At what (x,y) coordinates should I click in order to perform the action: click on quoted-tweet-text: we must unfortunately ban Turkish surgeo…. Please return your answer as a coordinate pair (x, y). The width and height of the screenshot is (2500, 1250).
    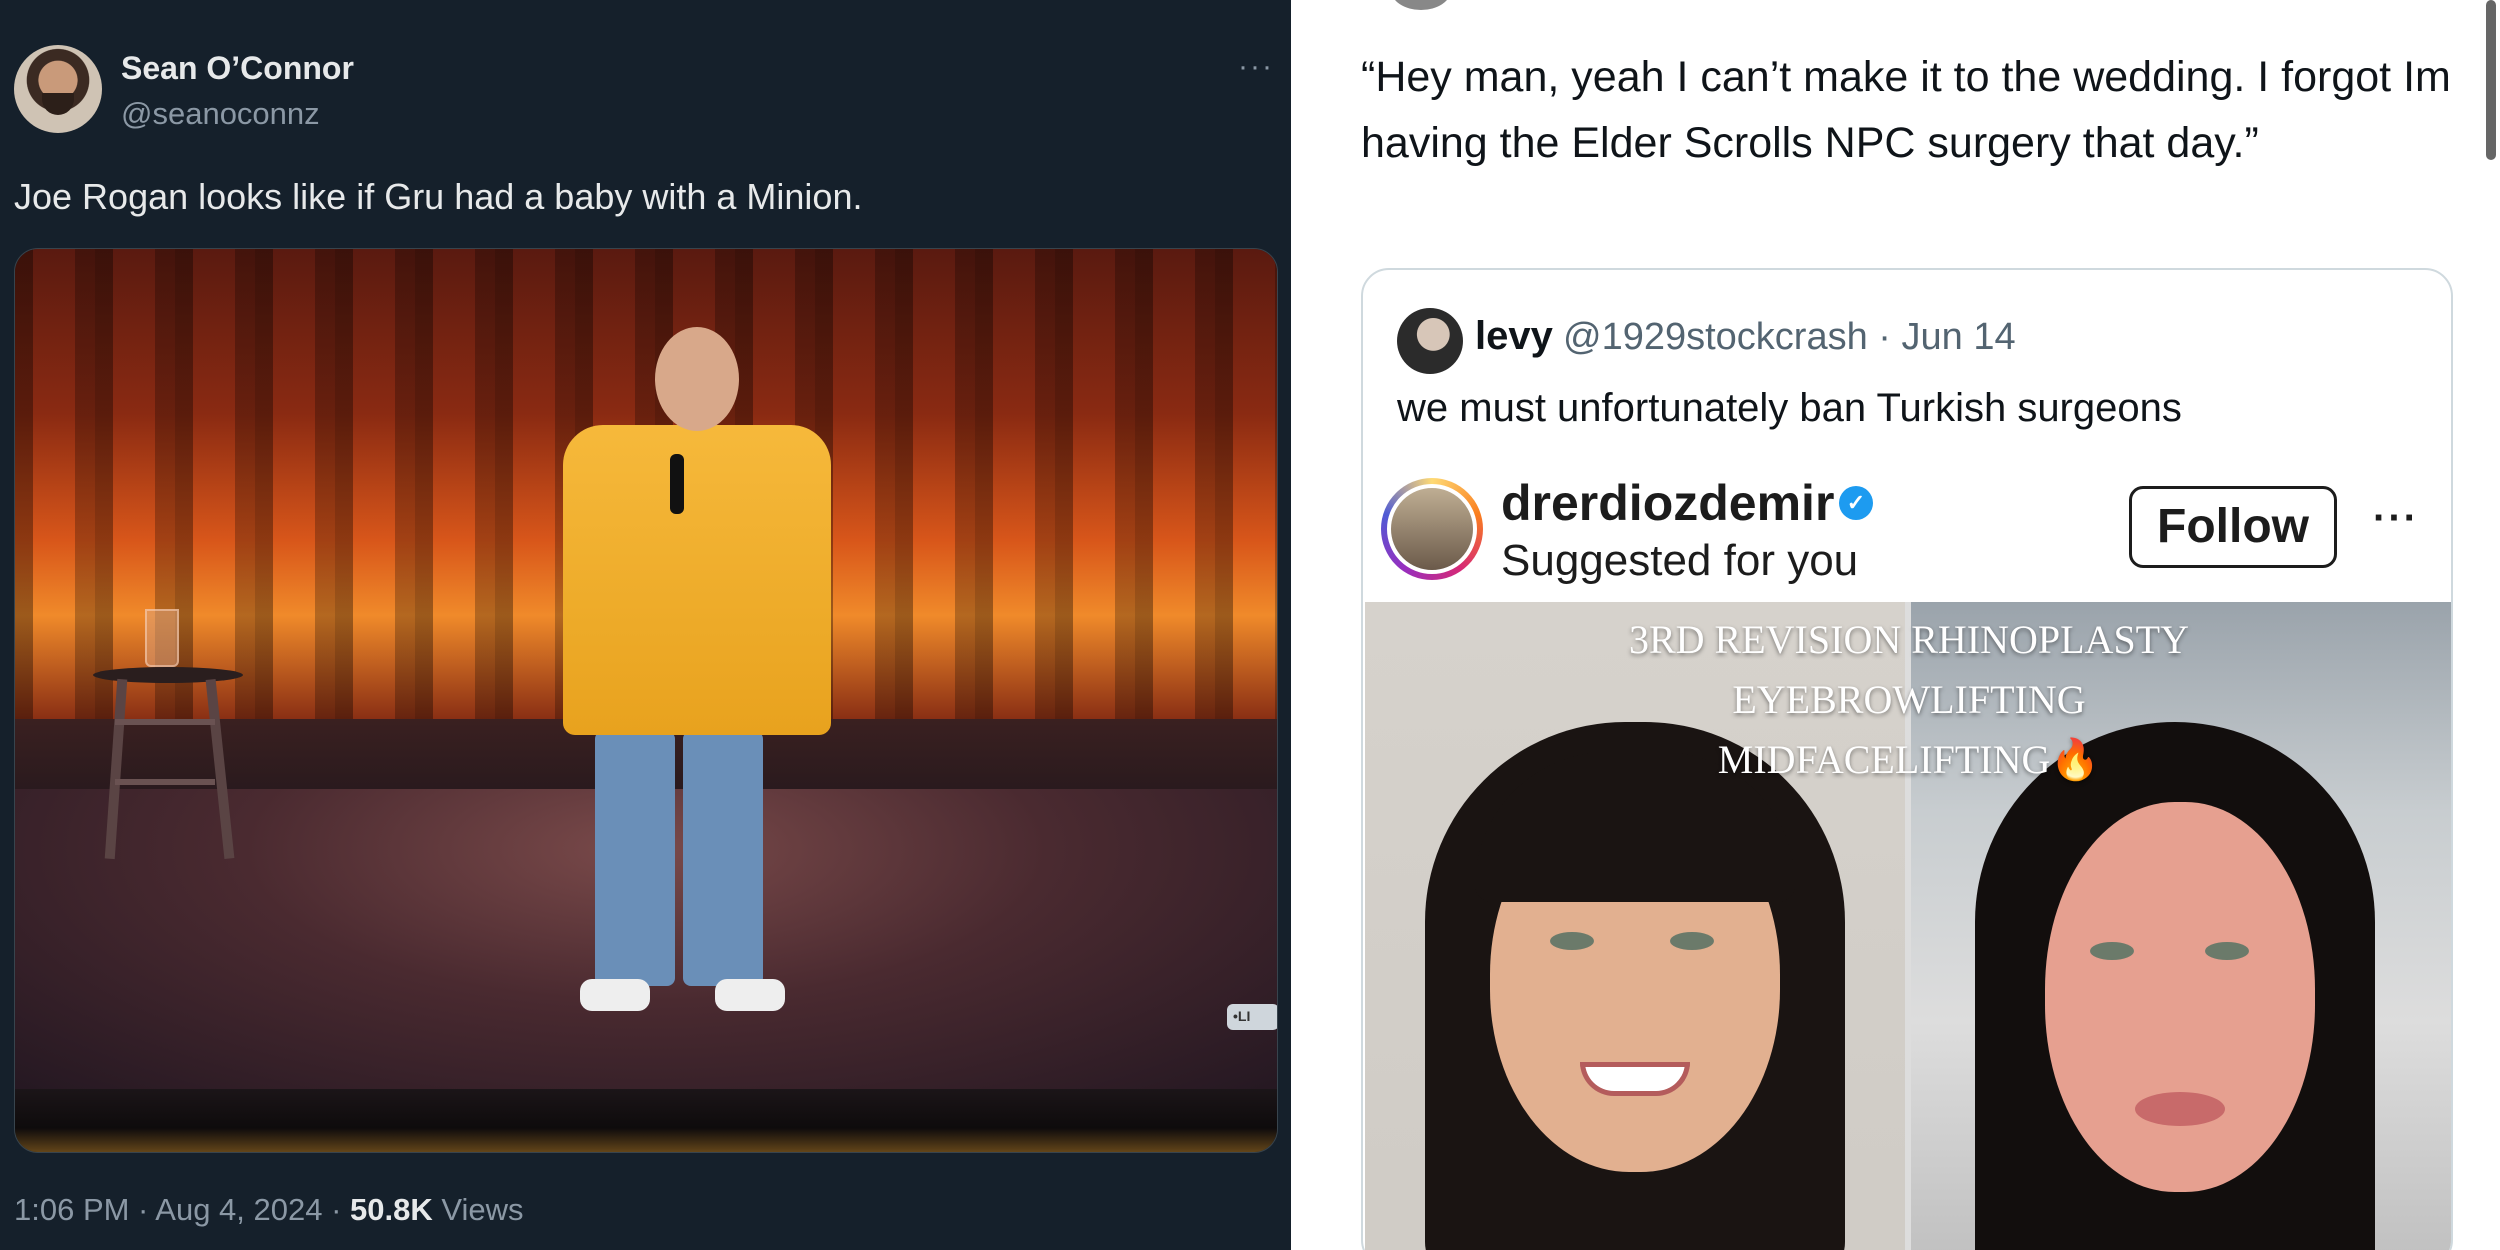
    Looking at the image, I should click on (1789, 408).